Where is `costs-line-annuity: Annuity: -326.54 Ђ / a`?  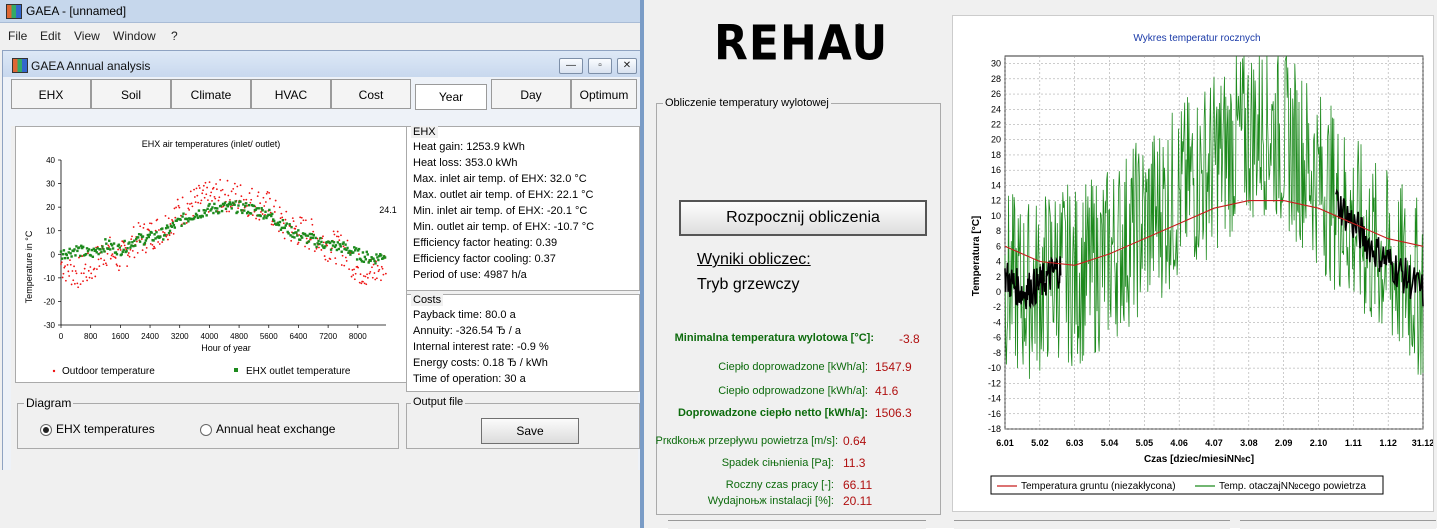
costs-line-annuity: Annuity: -326.54 Ђ / a is located at coordinates (467, 331).